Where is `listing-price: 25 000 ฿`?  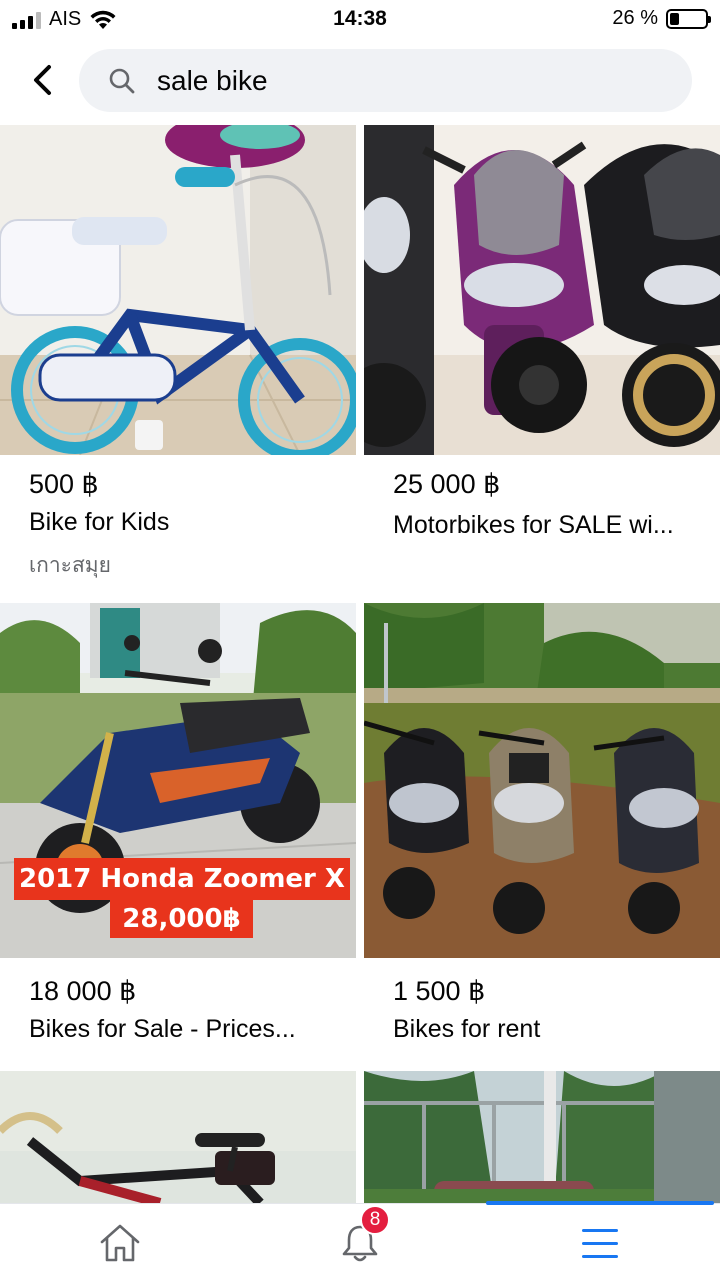
listing-price: 25 000 ฿ is located at coordinates (447, 484).